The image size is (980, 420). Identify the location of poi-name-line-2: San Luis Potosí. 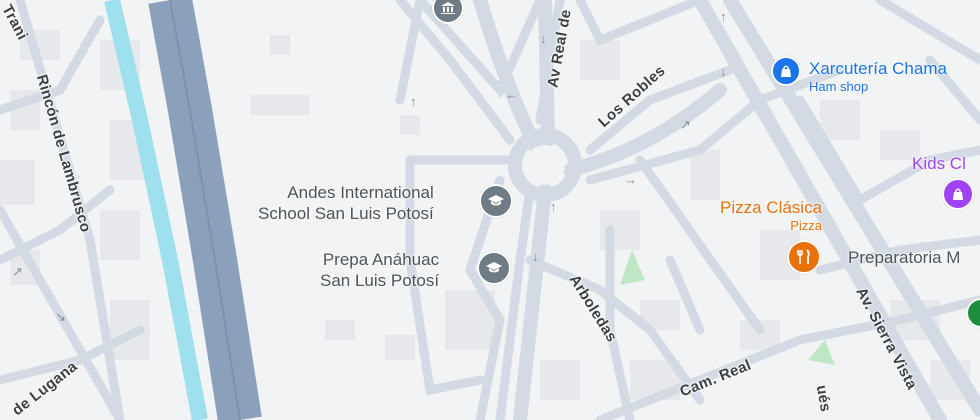
(380, 280).